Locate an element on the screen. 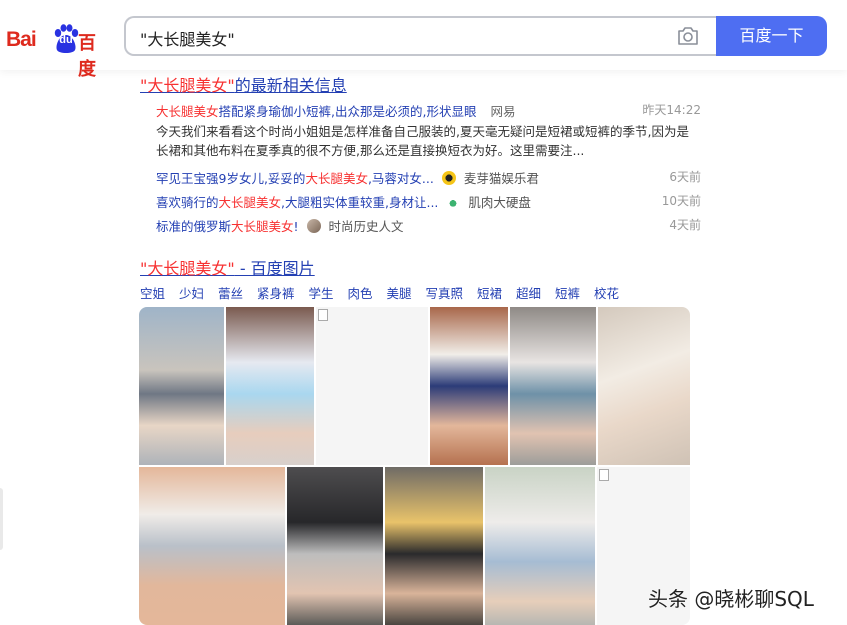  title-text: 喜欢骑行的 is located at coordinates (187, 202).